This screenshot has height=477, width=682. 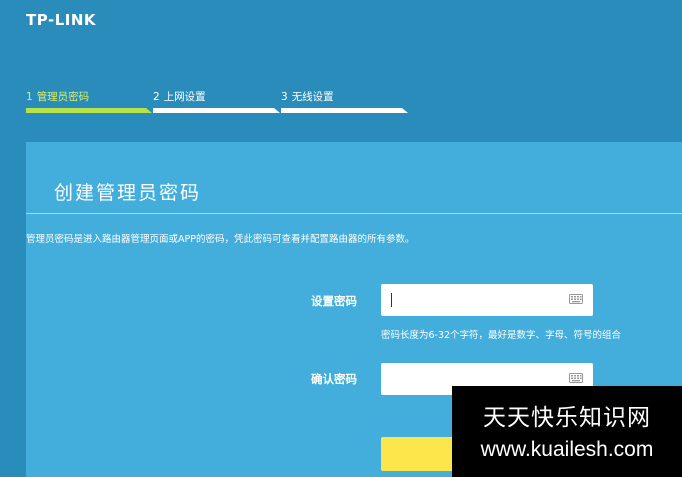 I want to click on step-label: 2 上网设置, so click(x=179, y=97).